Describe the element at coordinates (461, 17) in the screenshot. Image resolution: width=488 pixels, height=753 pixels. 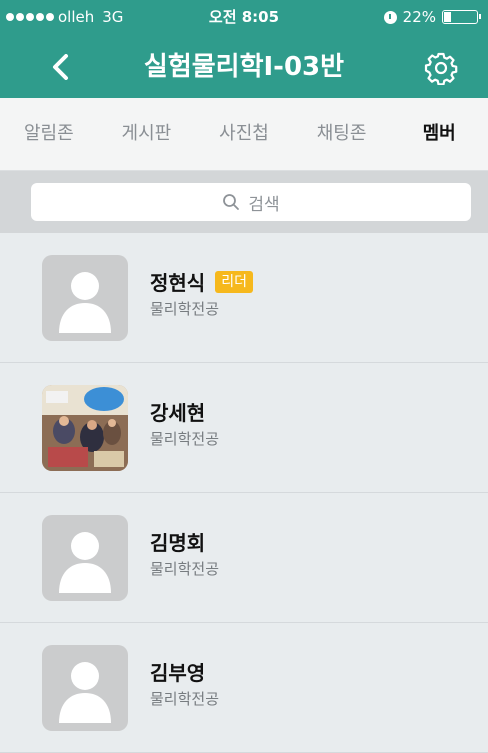
I see `battery-icon` at that location.